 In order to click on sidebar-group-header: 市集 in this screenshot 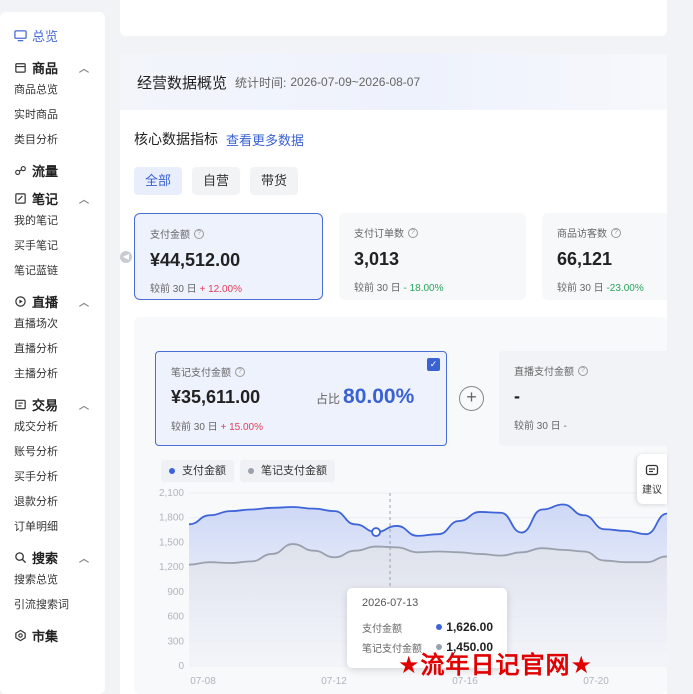, I will do `click(59, 635)`.